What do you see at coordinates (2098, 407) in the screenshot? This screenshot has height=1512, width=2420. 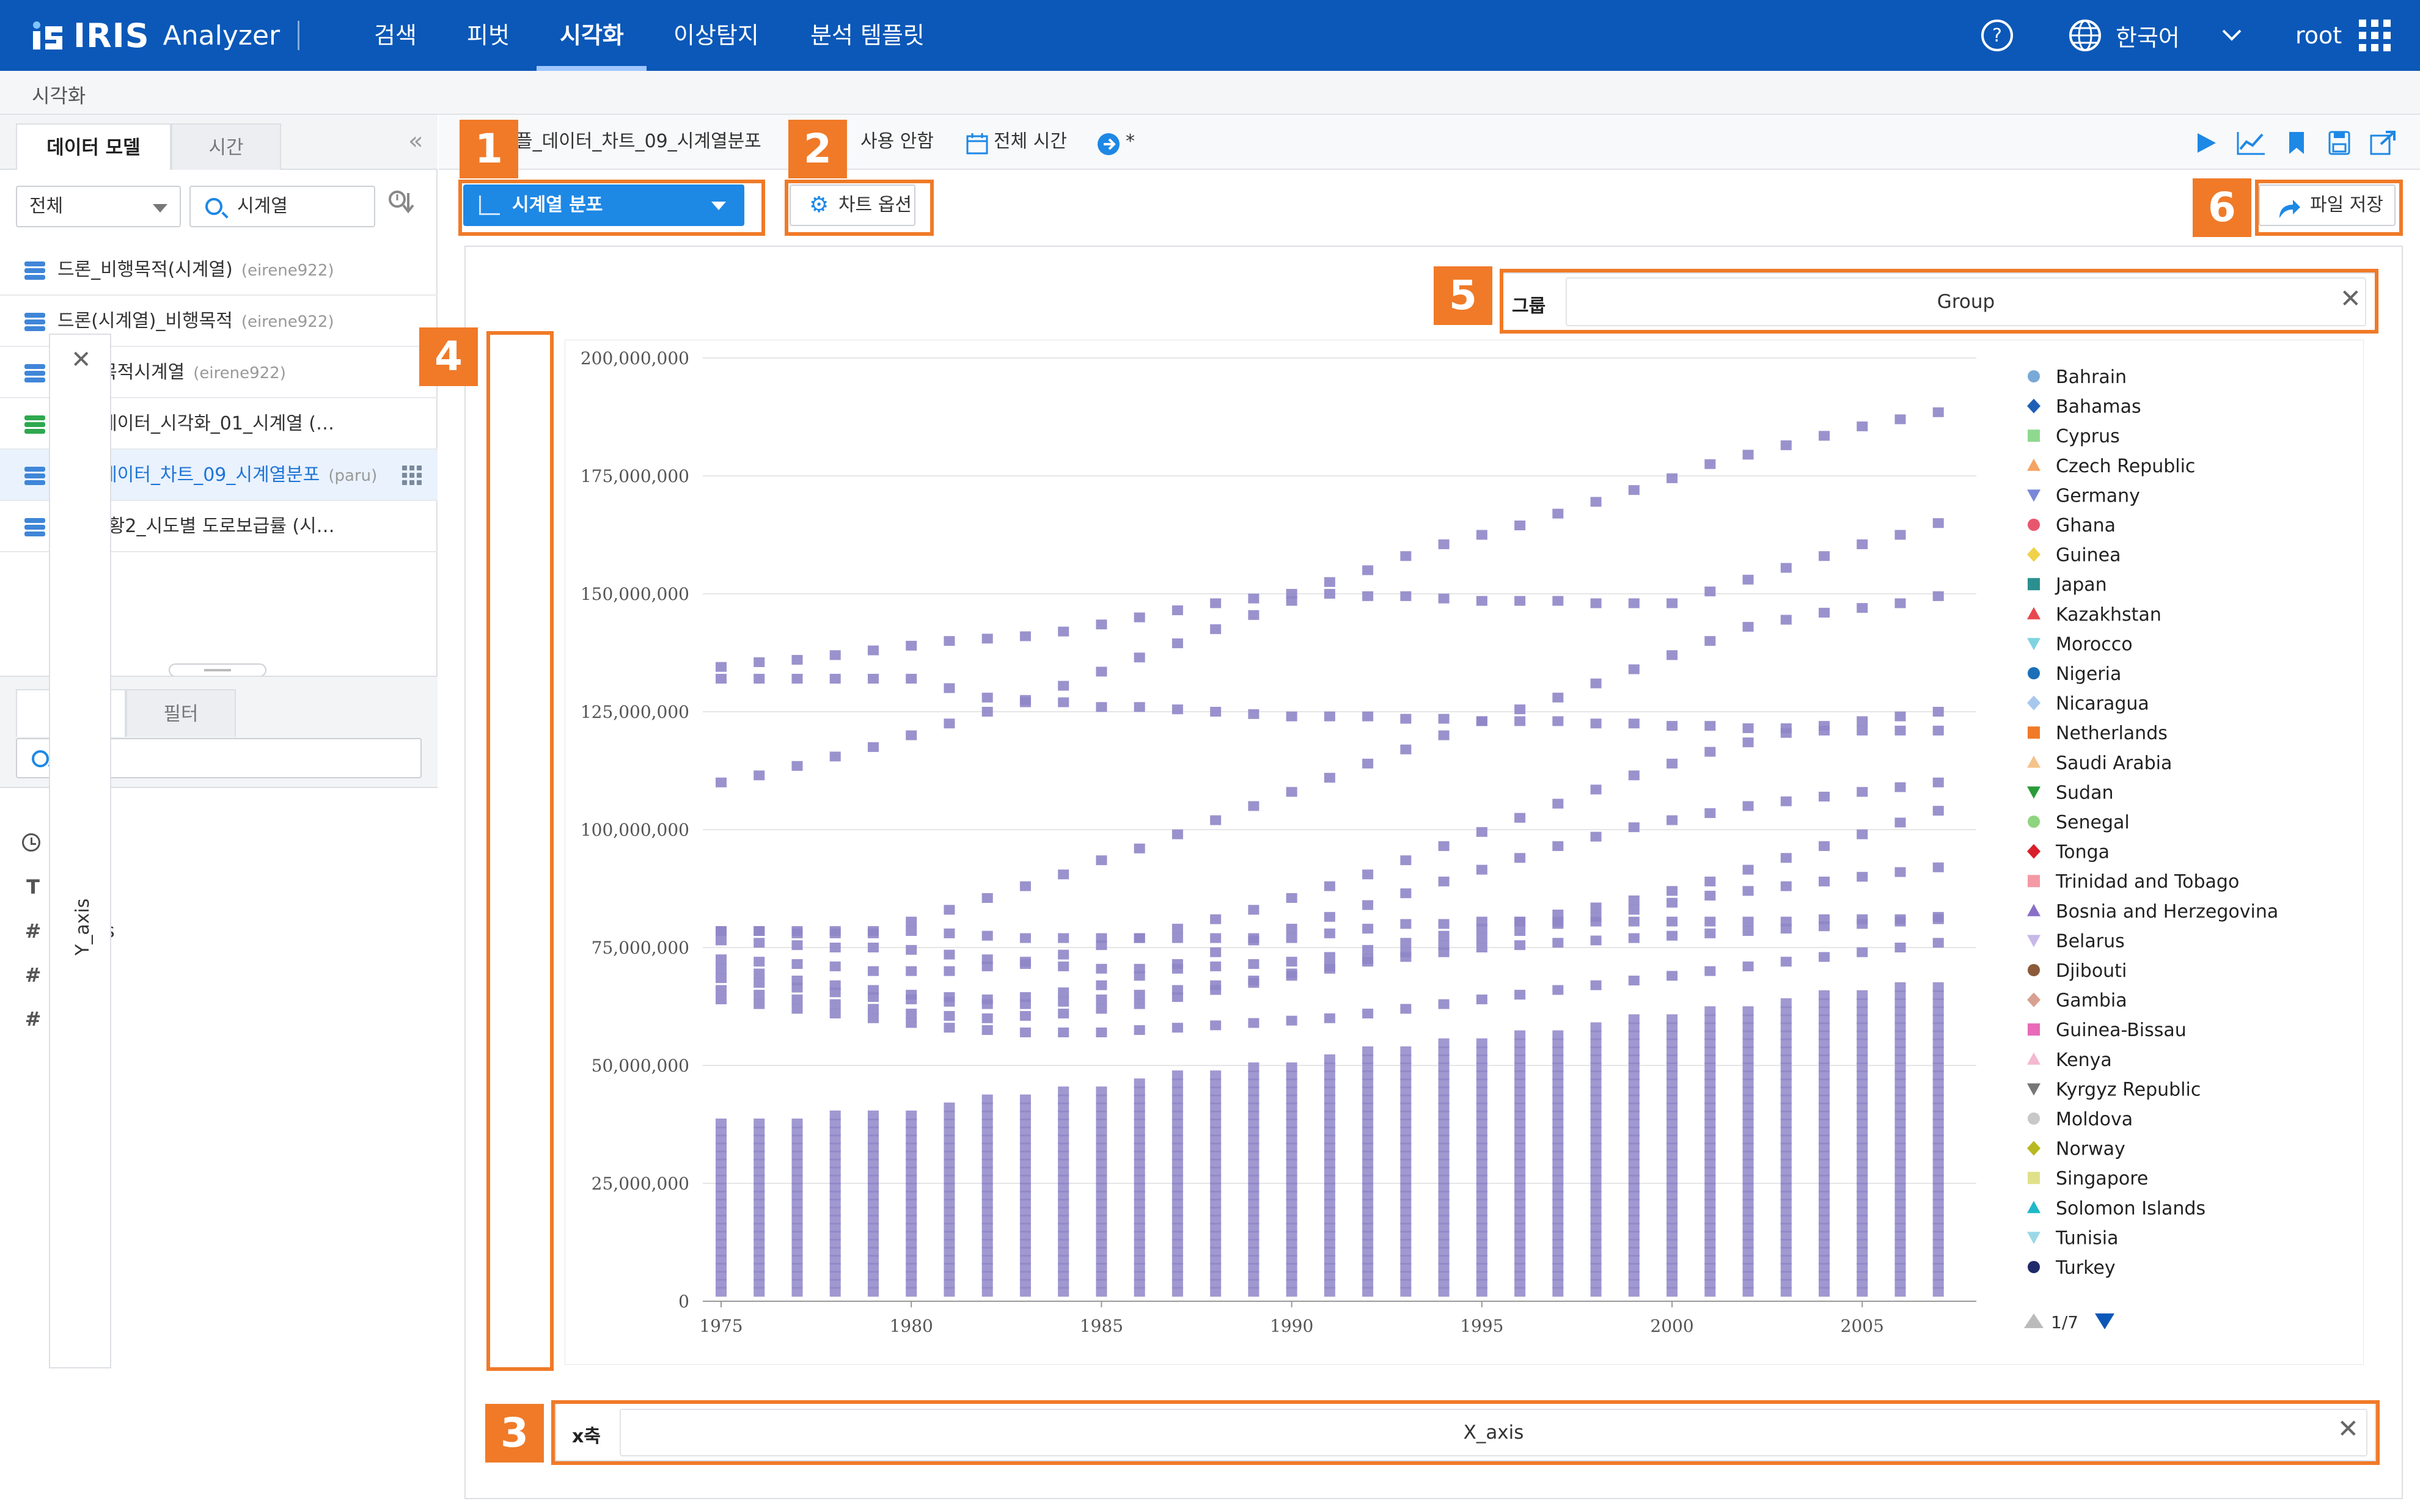 I see `legend-entry: Bahamas` at bounding box center [2098, 407].